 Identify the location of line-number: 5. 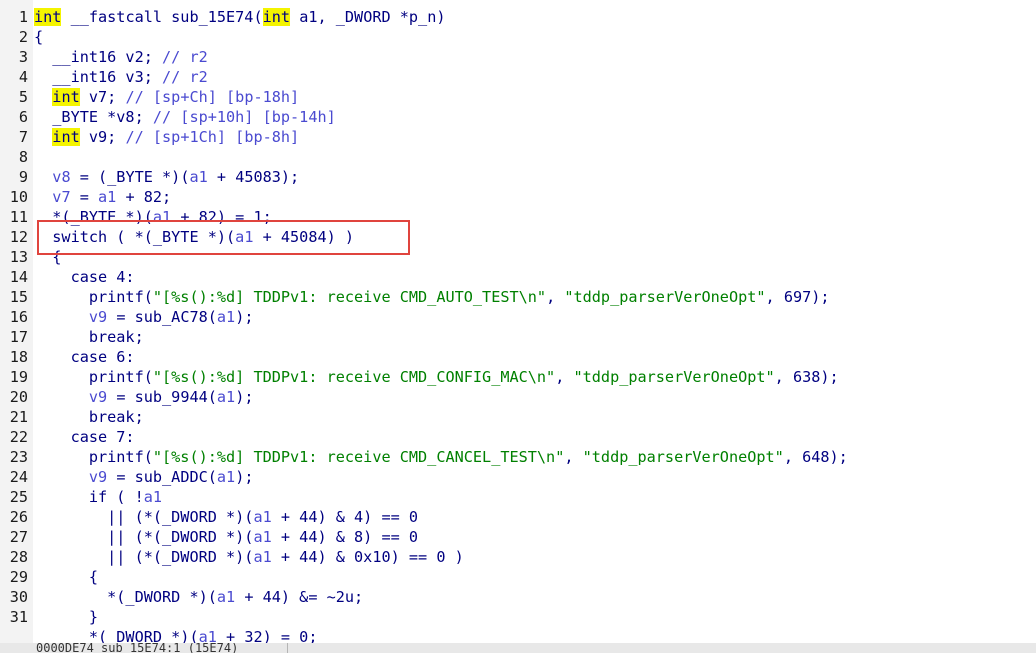
(23, 97).